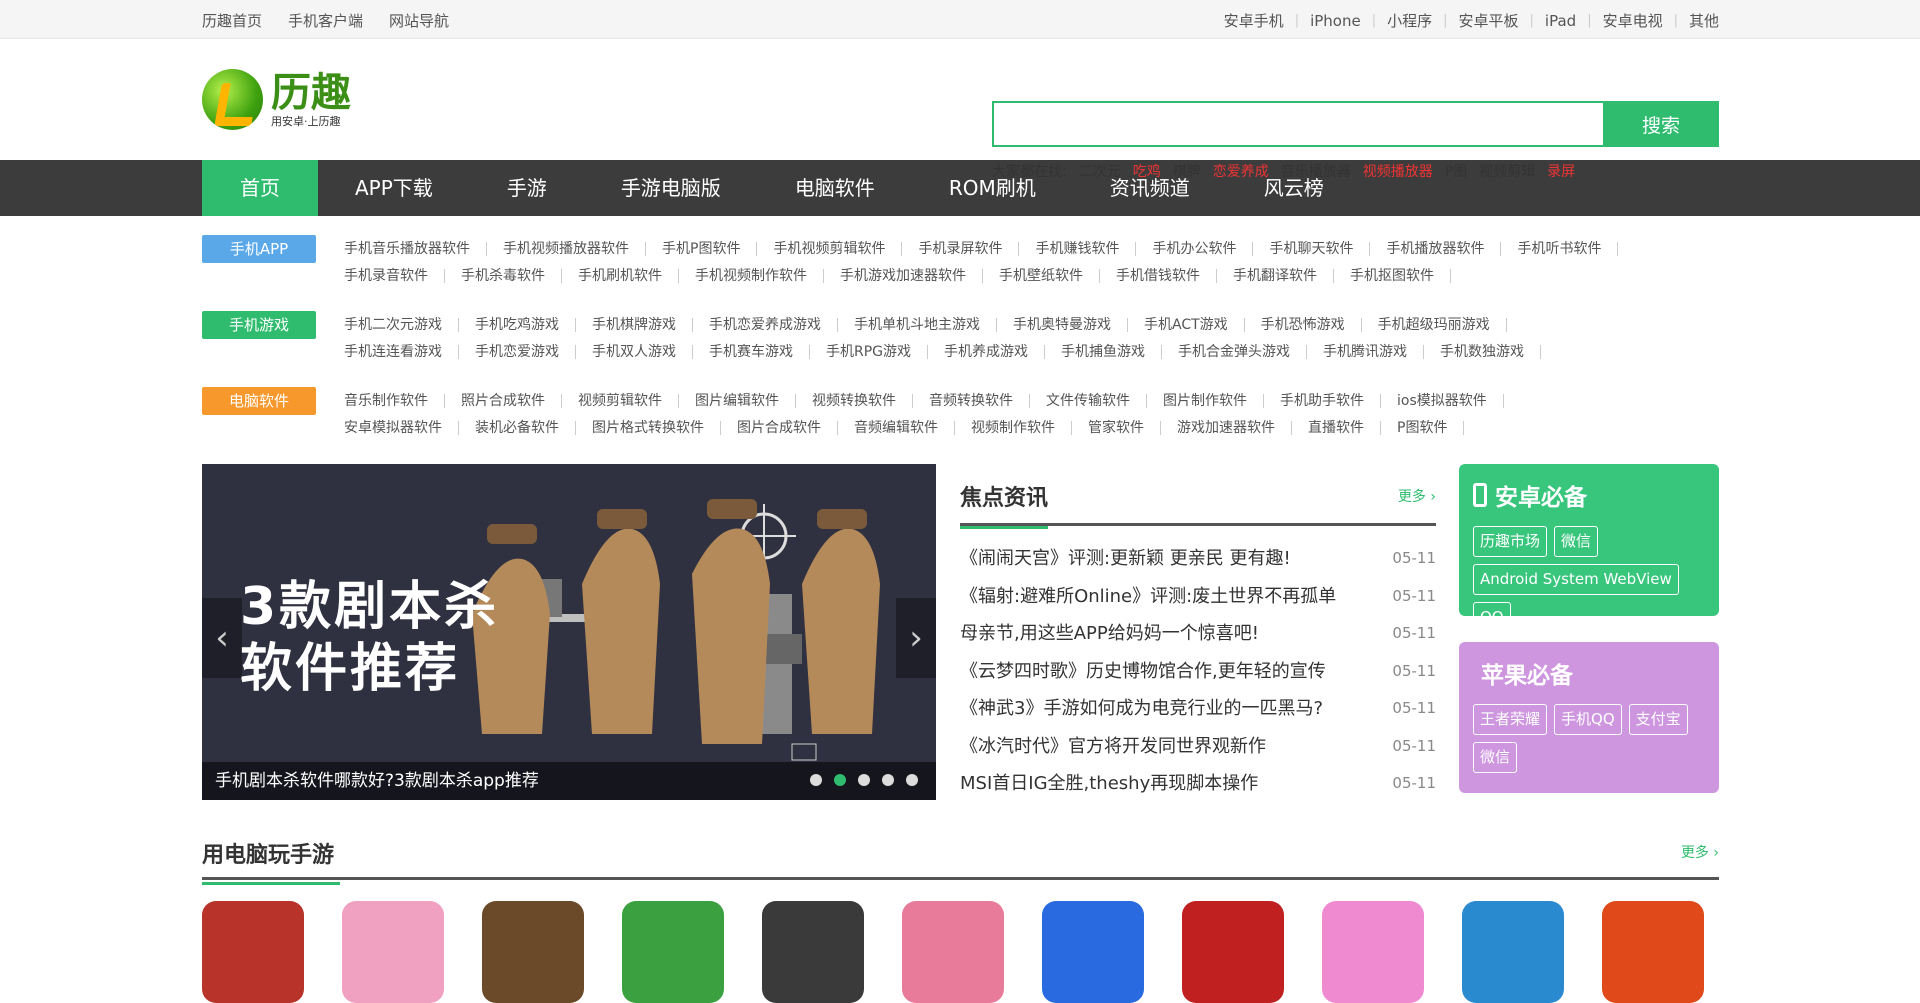 Image resolution: width=1920 pixels, height=1003 pixels. Describe the element at coordinates (259, 325) in the screenshot. I see `category-tag: 手机游戏` at that location.